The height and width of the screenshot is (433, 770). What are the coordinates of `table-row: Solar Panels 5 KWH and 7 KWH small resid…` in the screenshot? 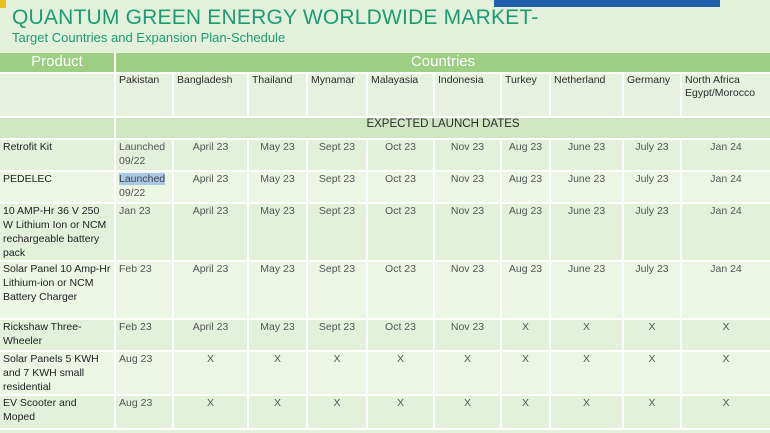 It's located at (385, 374).